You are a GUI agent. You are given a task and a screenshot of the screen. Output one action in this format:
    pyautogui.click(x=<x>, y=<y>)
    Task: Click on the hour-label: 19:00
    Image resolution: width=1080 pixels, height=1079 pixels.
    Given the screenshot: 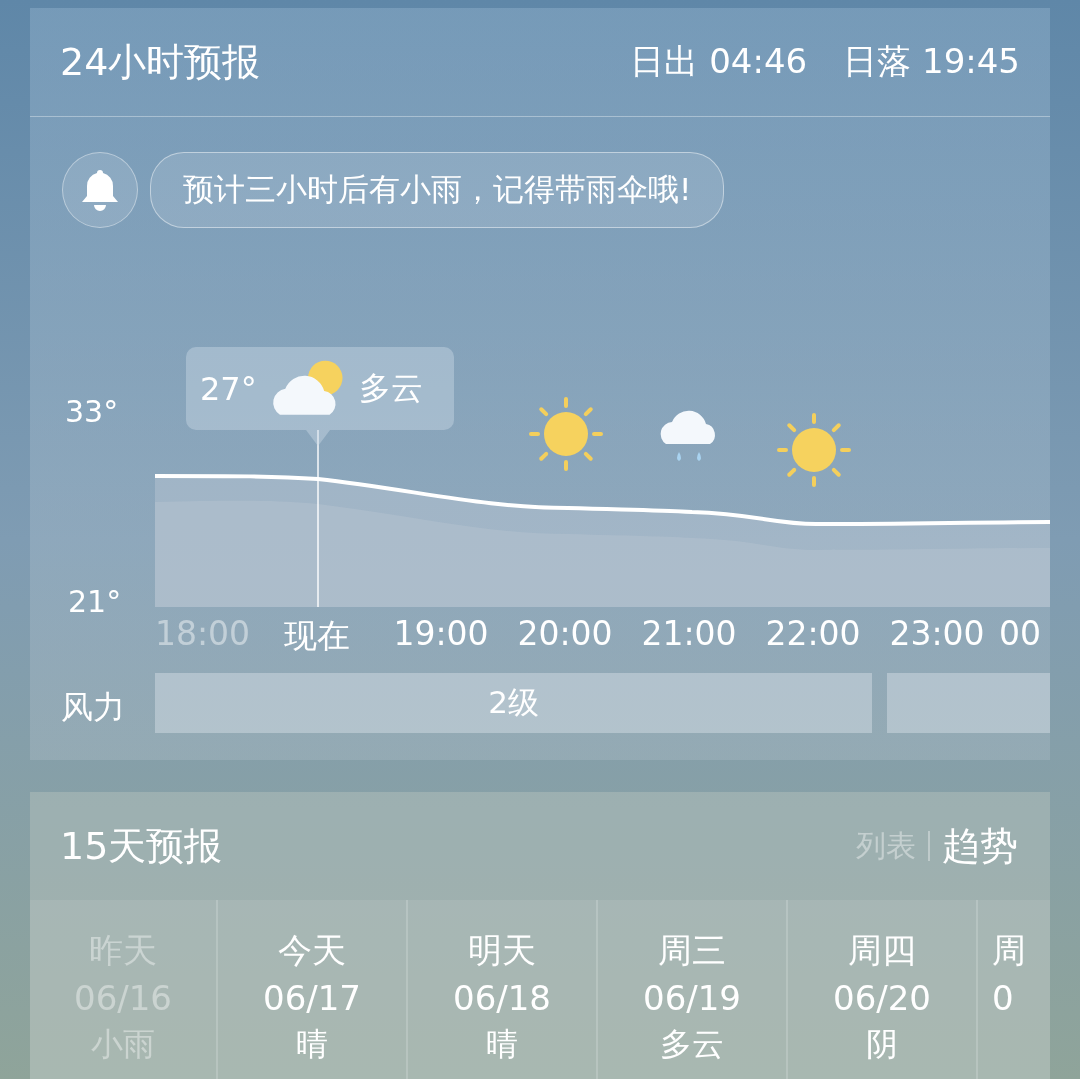 What is the action you would take?
    pyautogui.click(x=441, y=634)
    